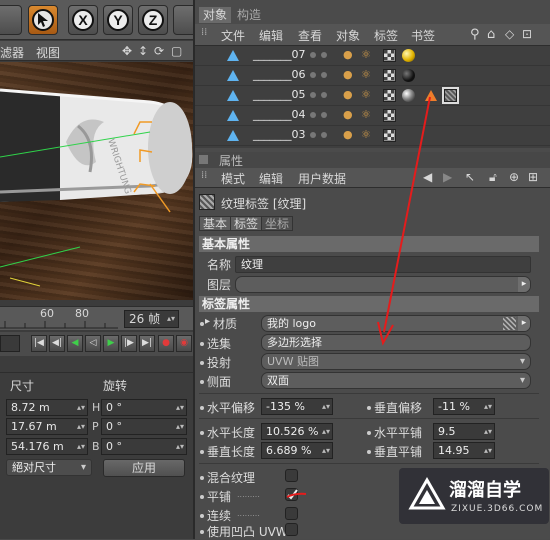 The height and width of the screenshot is (540, 550). What do you see at coordinates (207, 321) in the screenshot?
I see `expand-arrow-icon: ▸` at bounding box center [207, 321].